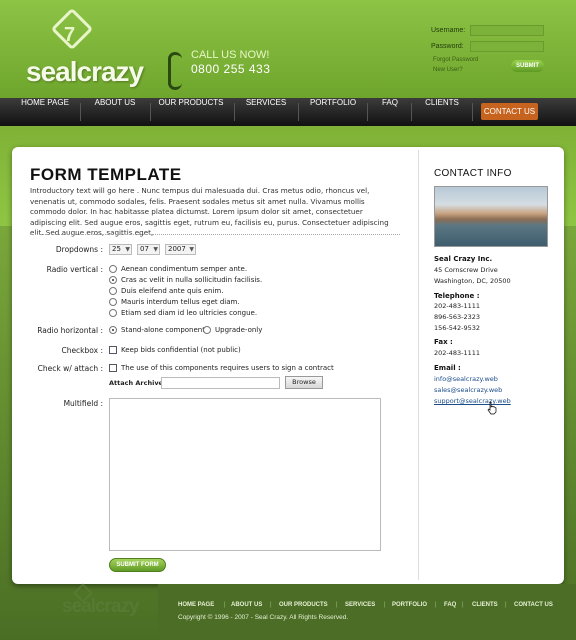 The image size is (576, 640). Describe the element at coordinates (184, 269) in the screenshot. I see `radio-option-label: Aenean condimentum semper ante.` at that location.